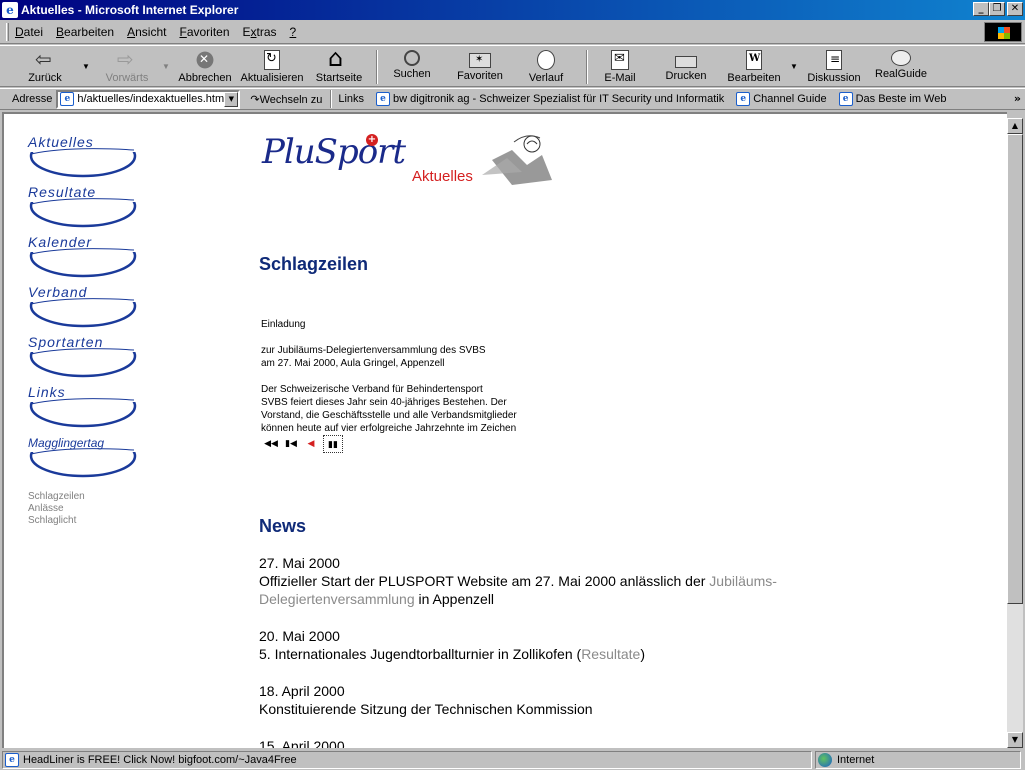 This screenshot has height=770, width=1025. What do you see at coordinates (56, 521) in the screenshot?
I see `subnav-schlaglicht: Schlaglicht` at bounding box center [56, 521].